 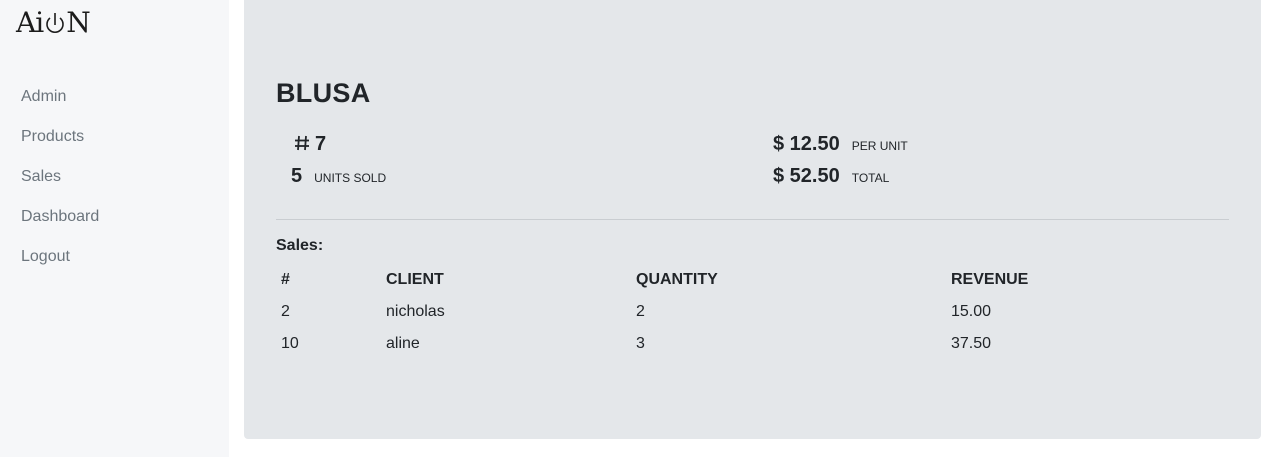 I want to click on total-value: $ 52.50, so click(x=806, y=176).